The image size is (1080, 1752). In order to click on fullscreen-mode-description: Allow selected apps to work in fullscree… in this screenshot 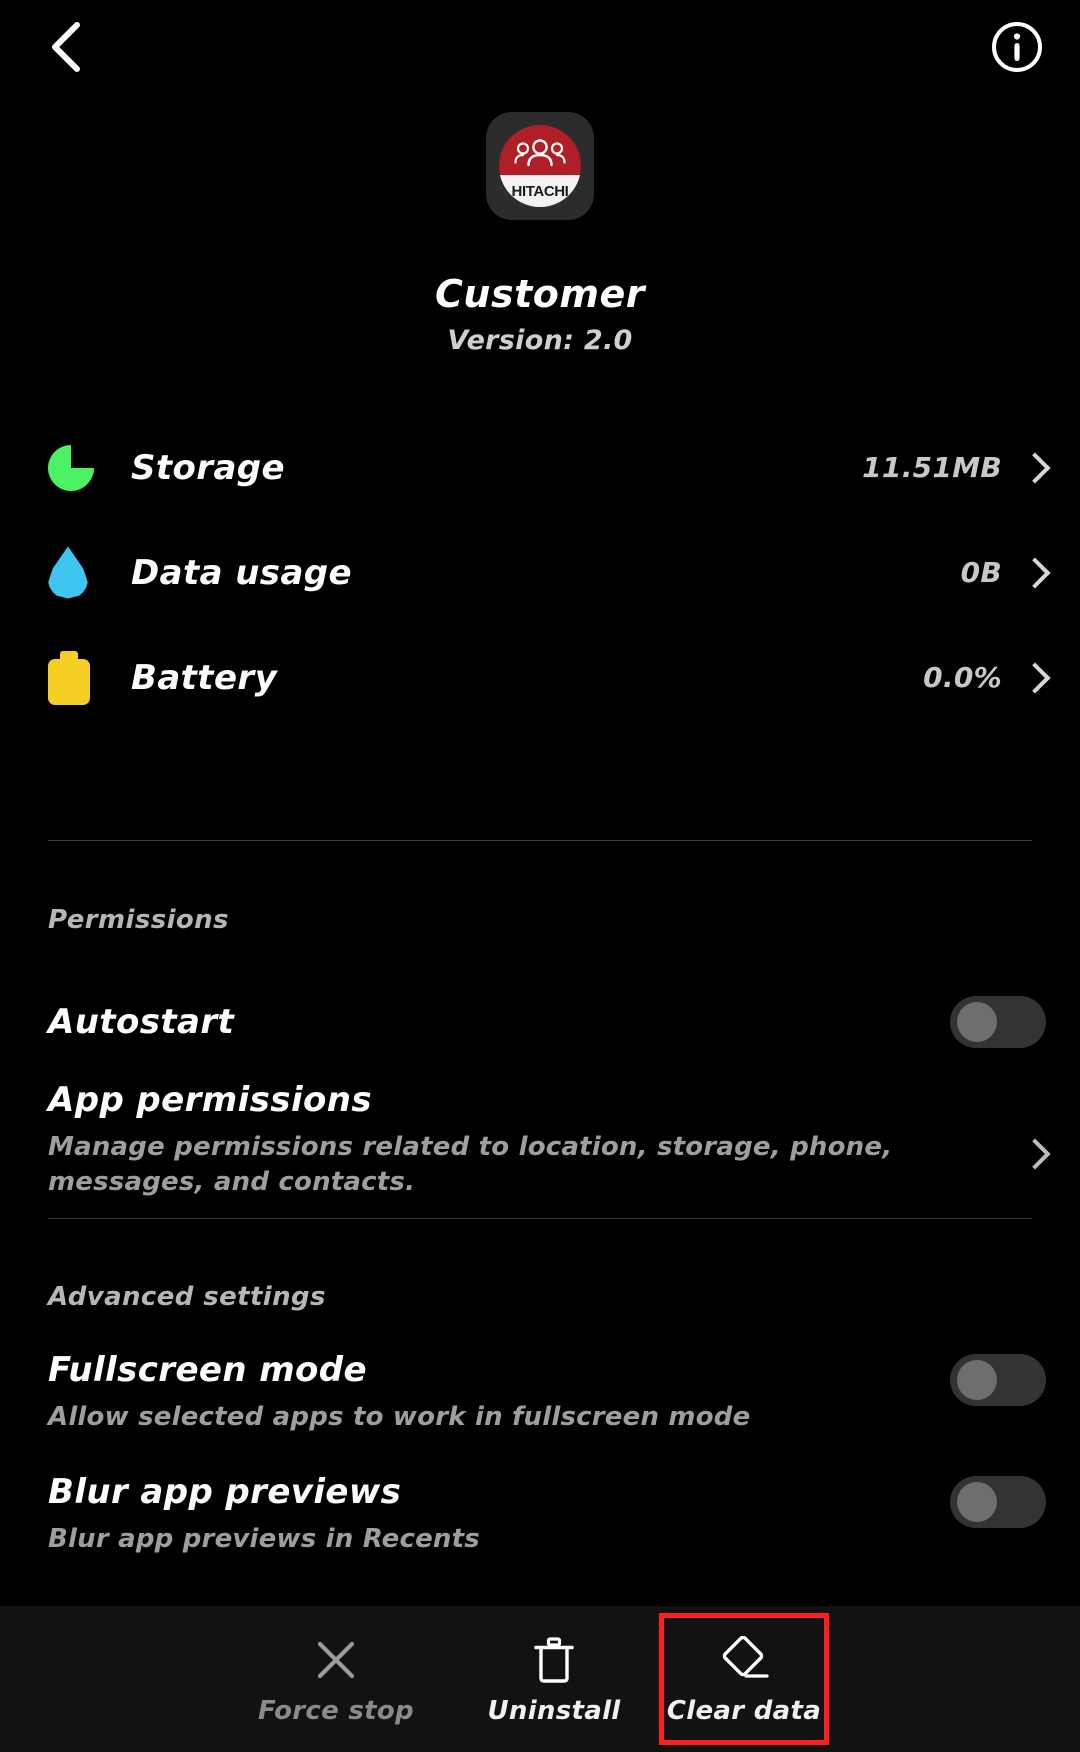, I will do `click(399, 1417)`.